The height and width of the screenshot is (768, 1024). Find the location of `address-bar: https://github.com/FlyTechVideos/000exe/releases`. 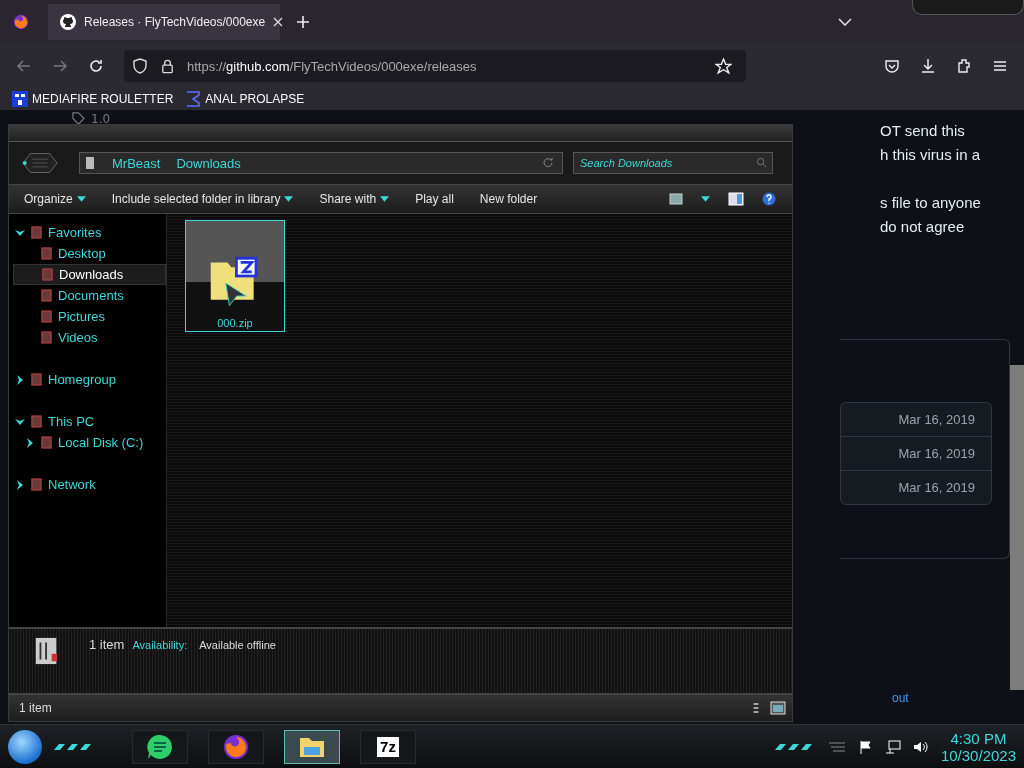

address-bar: https://github.com/FlyTechVideos/000exe/releases is located at coordinates (435, 66).